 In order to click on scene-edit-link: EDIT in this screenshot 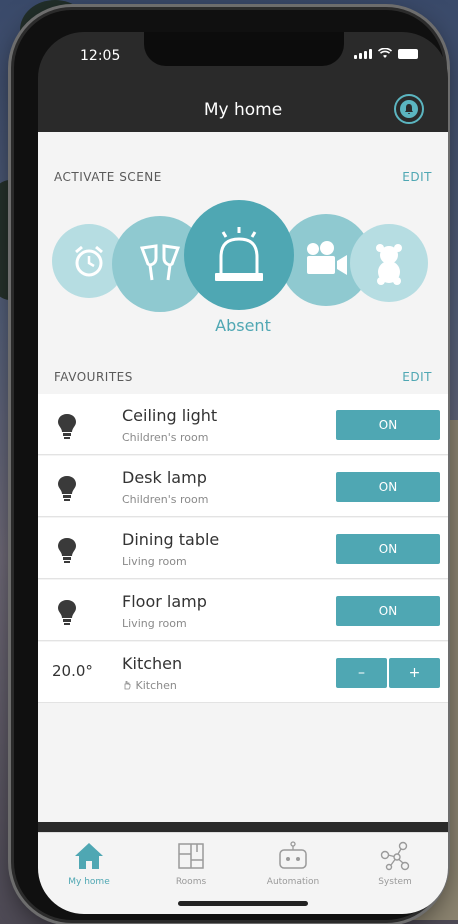, I will do `click(417, 177)`.